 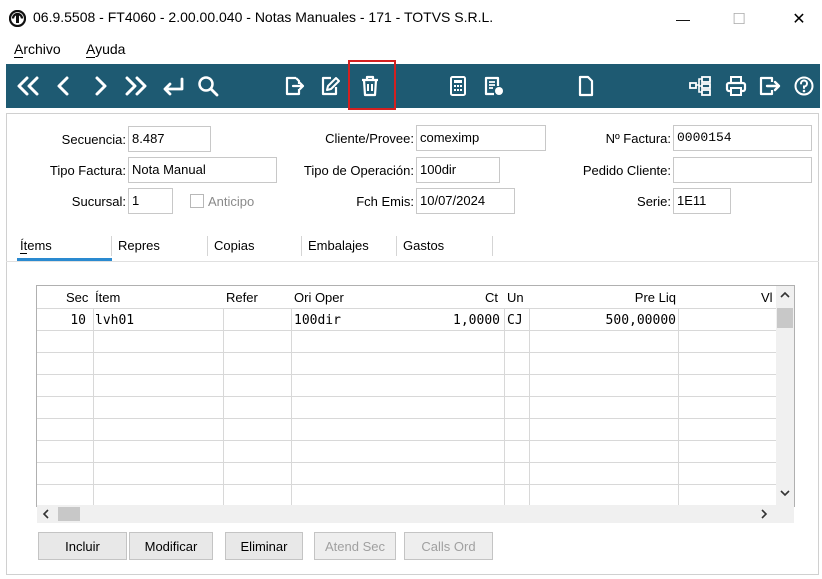 I want to click on cliente-label: Cliente/Provee:, so click(x=369, y=138).